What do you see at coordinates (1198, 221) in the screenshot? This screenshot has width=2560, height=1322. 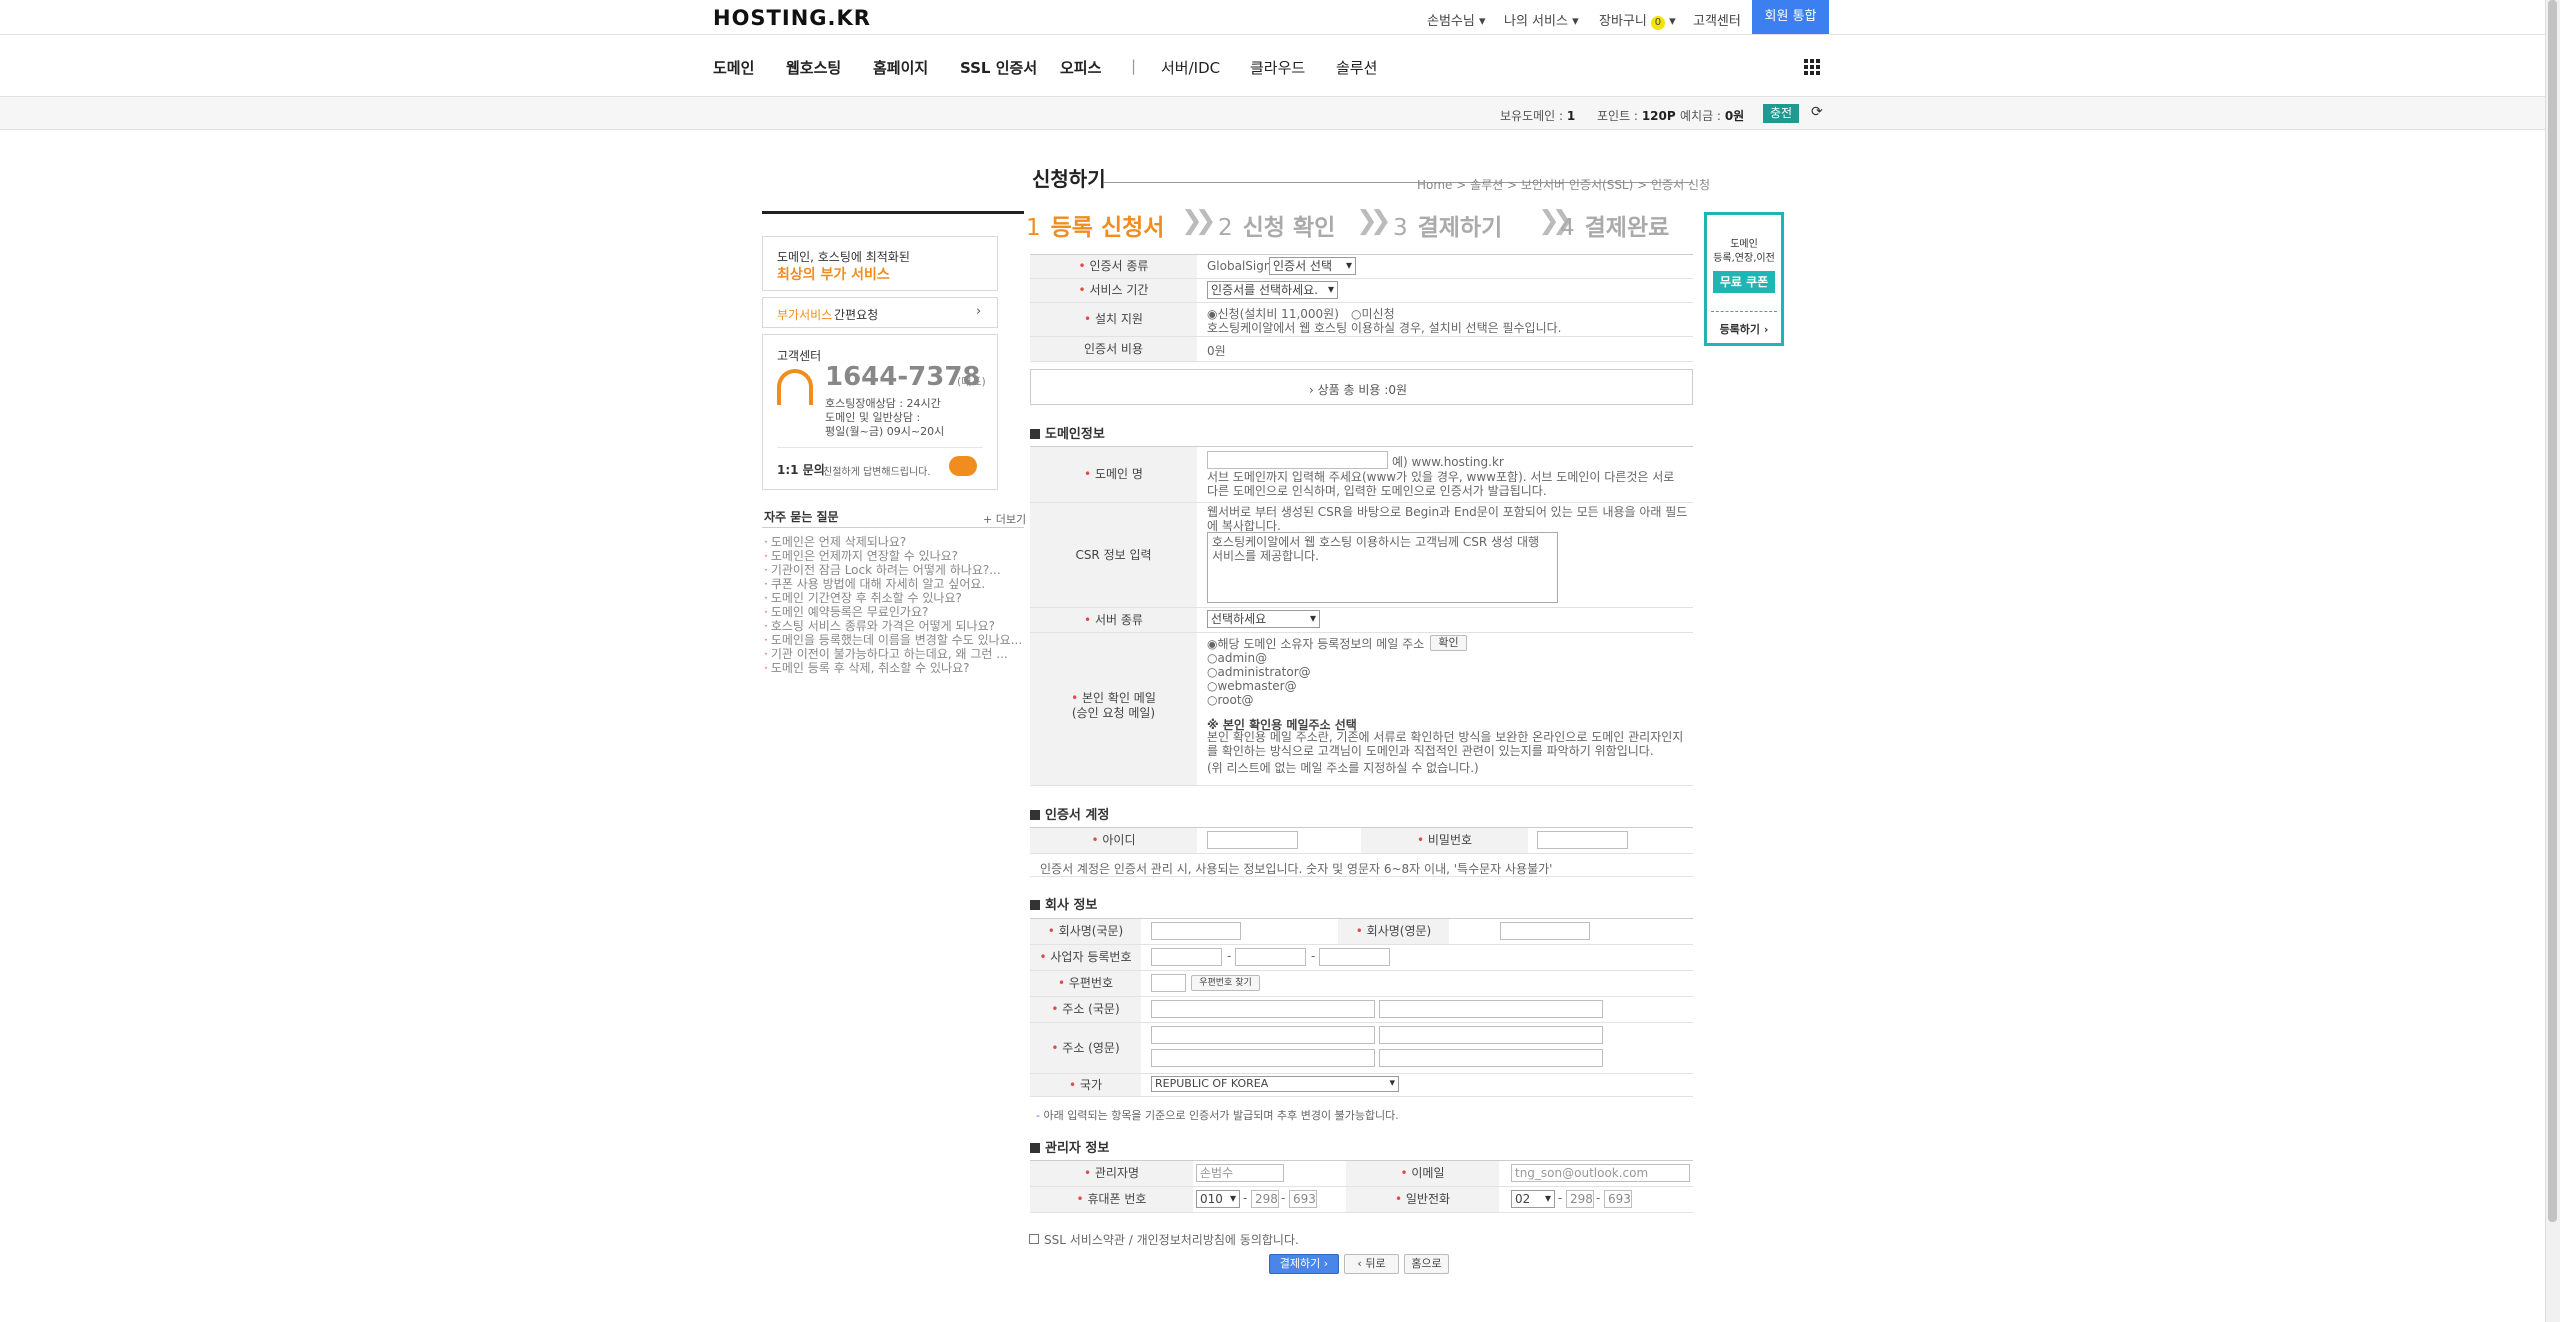 I see `step-arrow-icon: ❯❯` at bounding box center [1198, 221].